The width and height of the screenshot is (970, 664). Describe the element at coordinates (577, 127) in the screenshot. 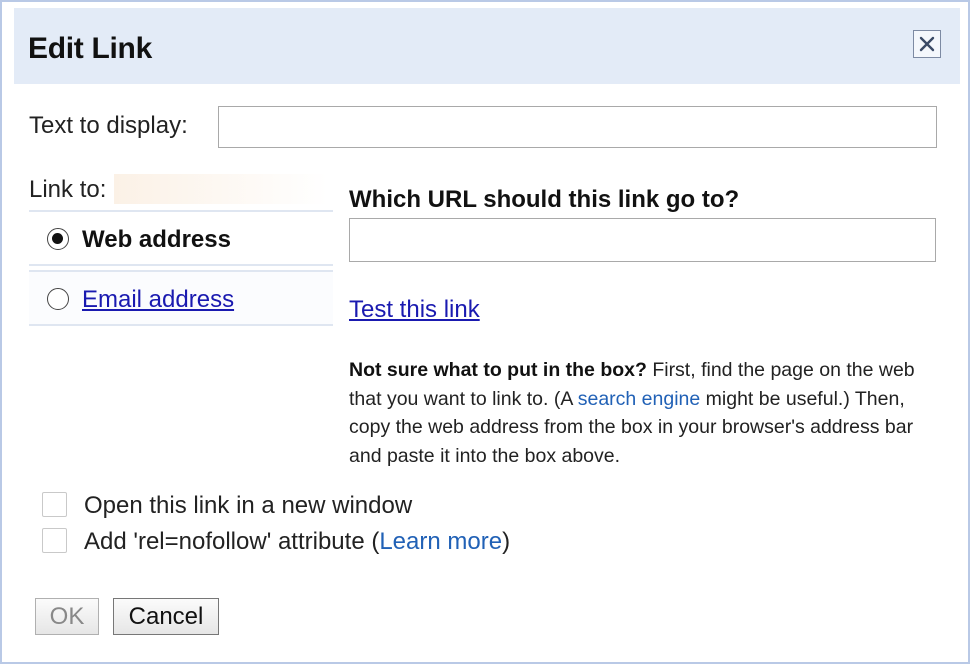

I see `text-to-display-input` at that location.